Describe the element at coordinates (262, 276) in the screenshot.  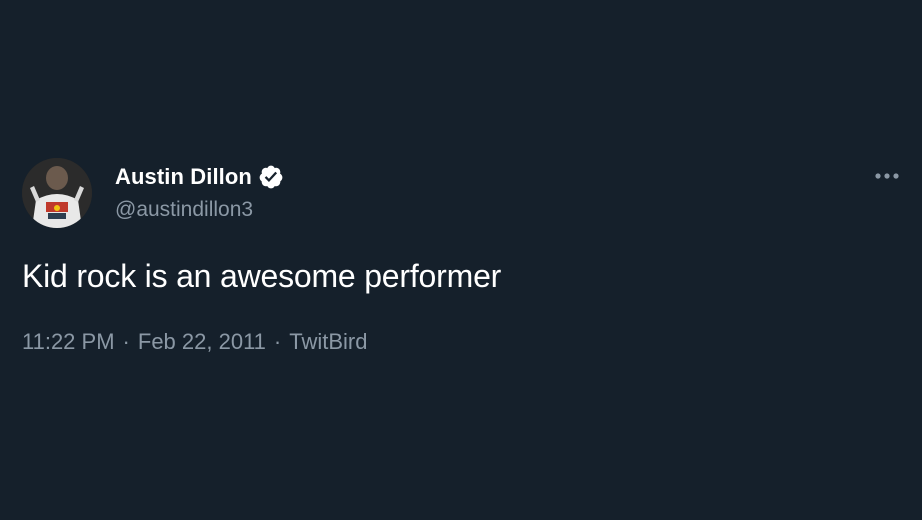
I see `tweet-text: Kid rock is an awesome performer` at that location.